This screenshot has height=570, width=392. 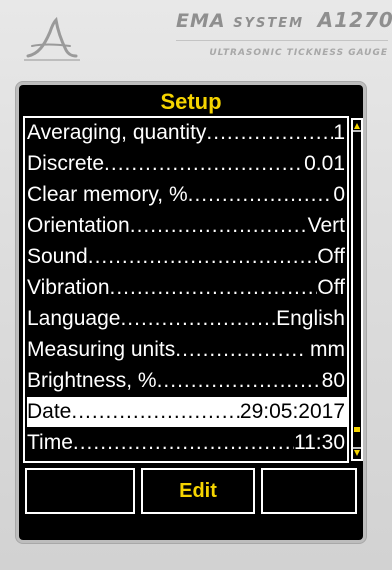 I want to click on softkey-right-button, so click(x=309, y=491).